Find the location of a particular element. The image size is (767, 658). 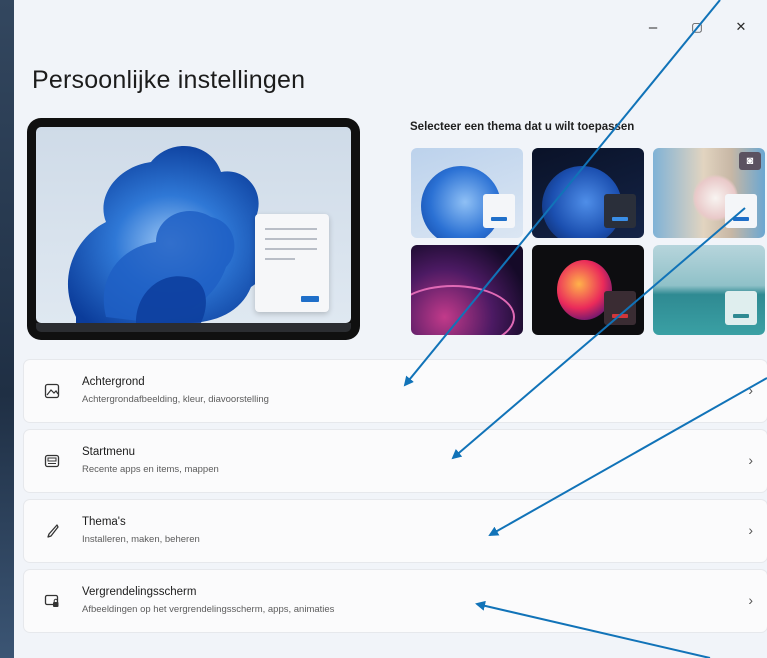

theme-preview is located at coordinates (193, 229).